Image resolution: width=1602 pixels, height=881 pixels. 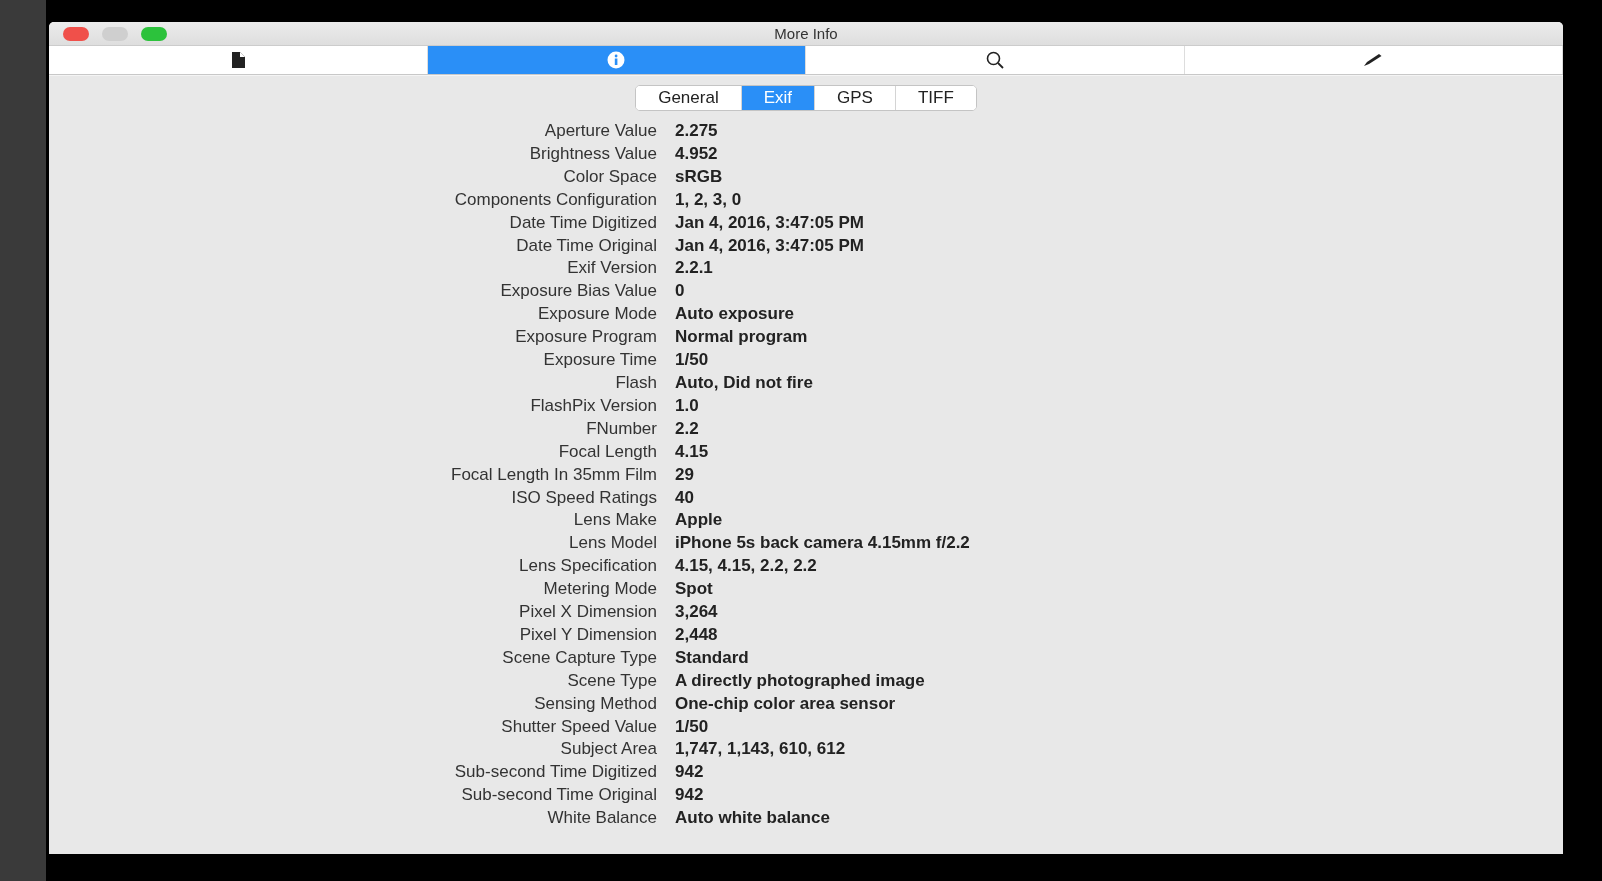 What do you see at coordinates (595, 703) in the screenshot?
I see `property-label: Sensing Method` at bounding box center [595, 703].